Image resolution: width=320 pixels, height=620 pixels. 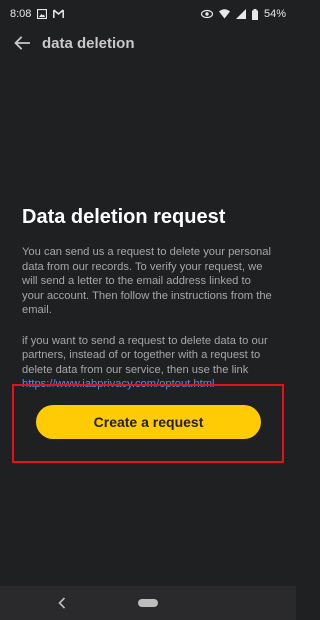 I want to click on create-request-label: Create a request, so click(x=148, y=422).